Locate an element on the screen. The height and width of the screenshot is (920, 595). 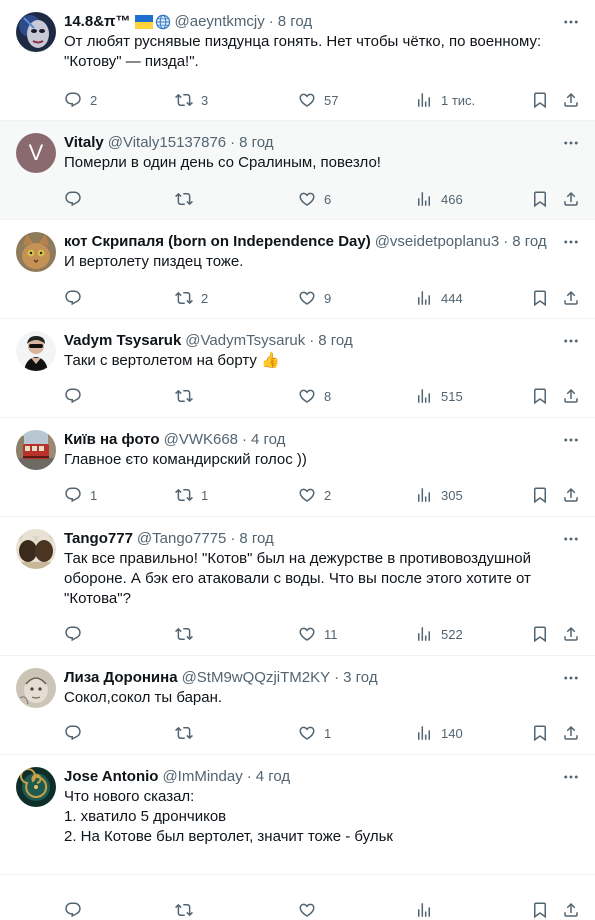
timestamp: 3 год is located at coordinates (360, 678).